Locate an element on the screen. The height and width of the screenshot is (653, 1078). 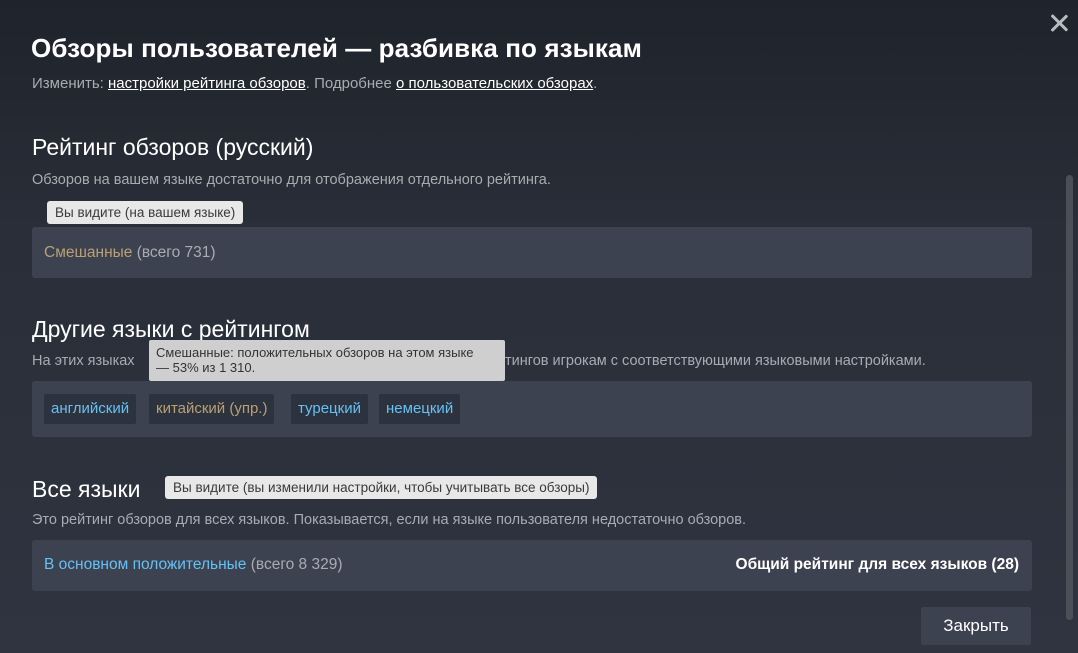
review-settings-link: настройки рейтинга обзоров is located at coordinates (207, 83).